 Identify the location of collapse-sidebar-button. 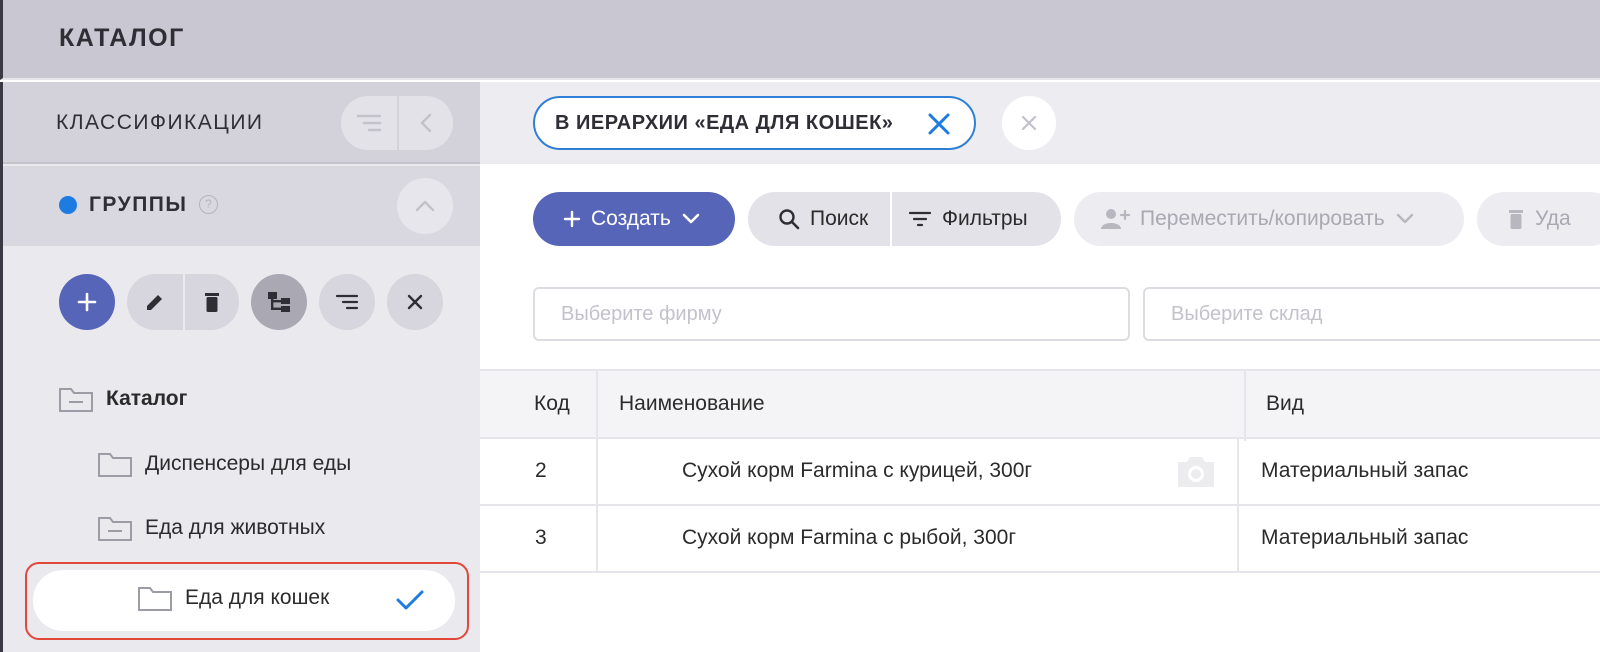
(425, 123).